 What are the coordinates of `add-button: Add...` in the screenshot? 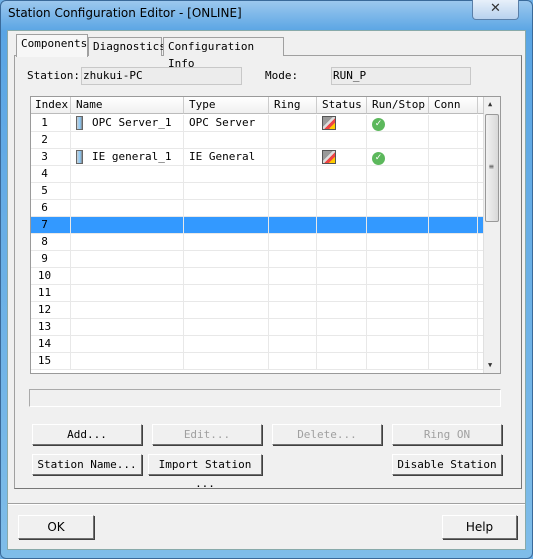 It's located at (87, 434).